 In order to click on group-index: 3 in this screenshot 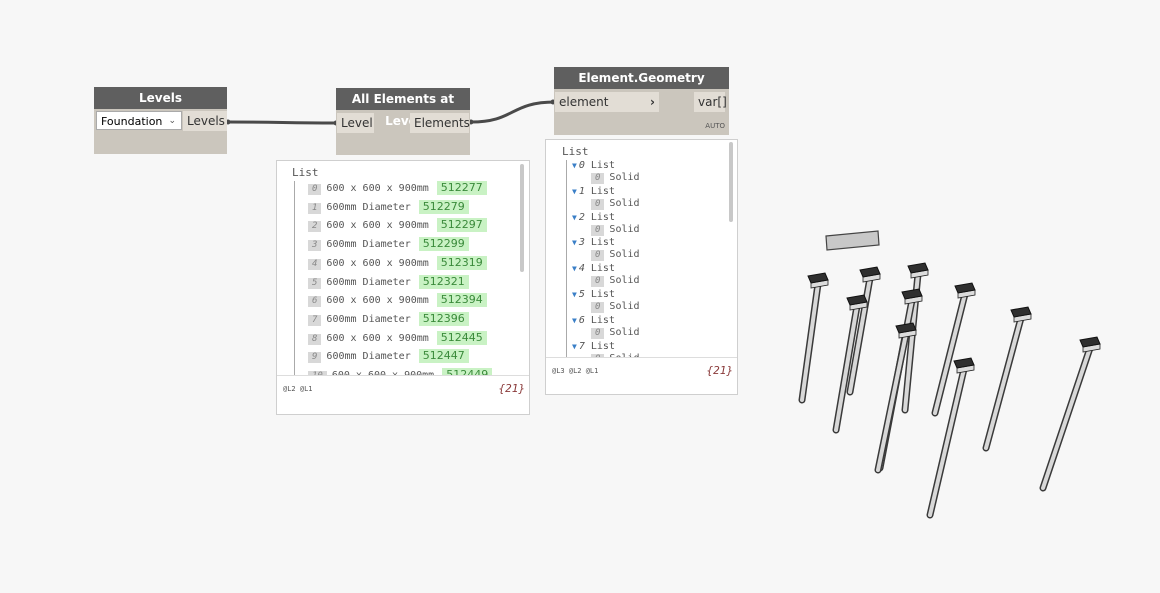, I will do `click(581, 243)`.